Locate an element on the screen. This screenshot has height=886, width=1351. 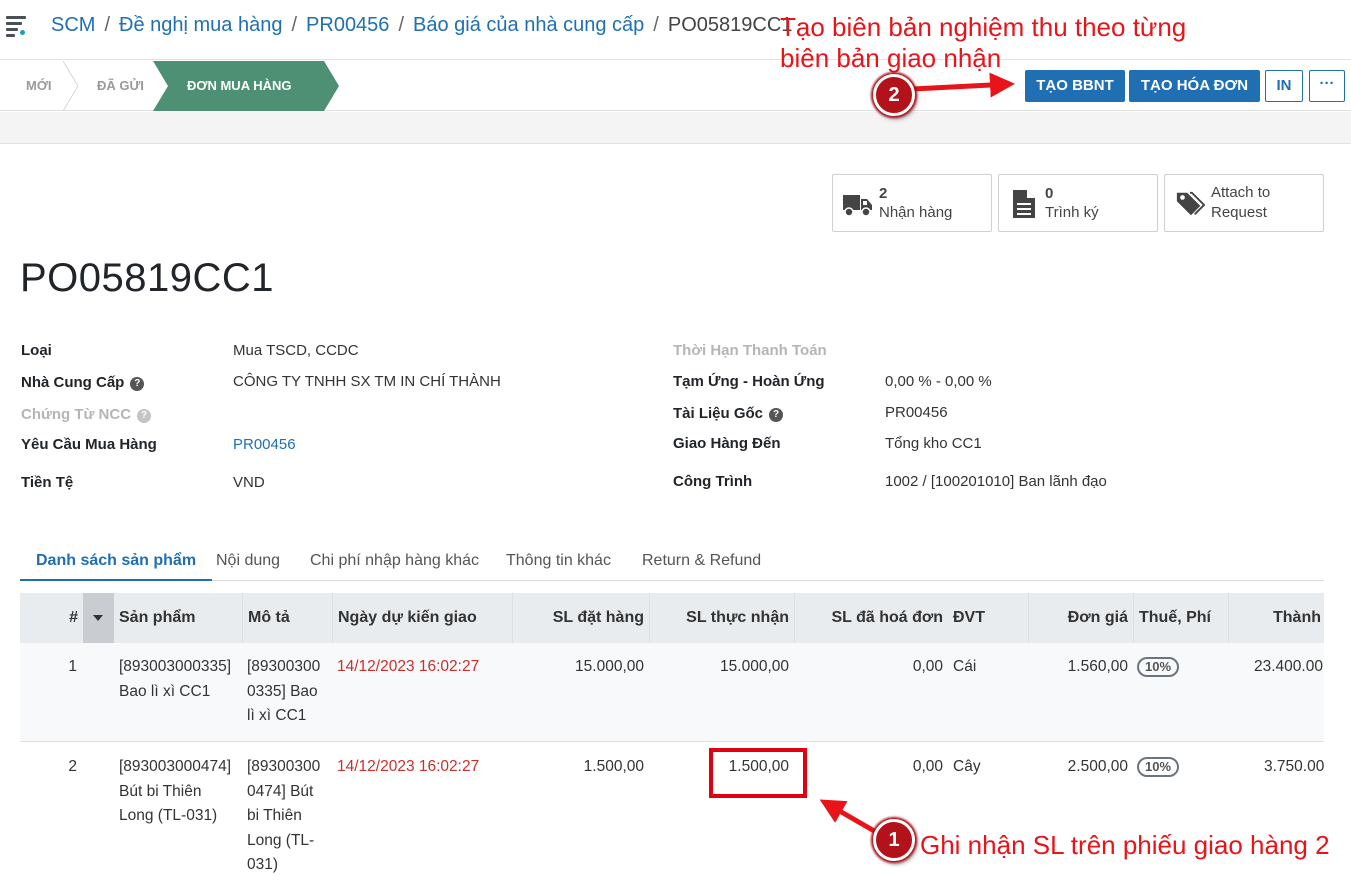
annotation-arrows is located at coordinates (917, 453).